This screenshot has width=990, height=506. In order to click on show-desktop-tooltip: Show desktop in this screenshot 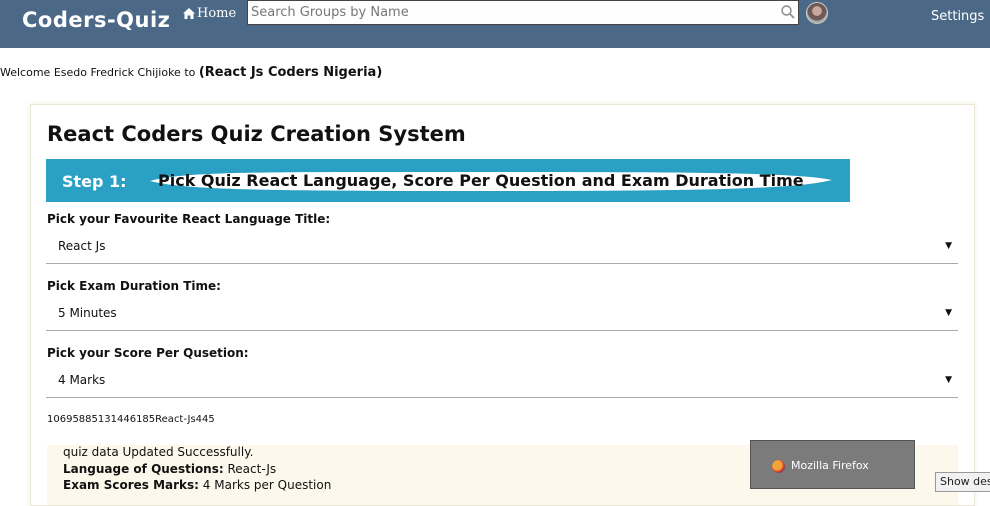, I will do `click(962, 482)`.